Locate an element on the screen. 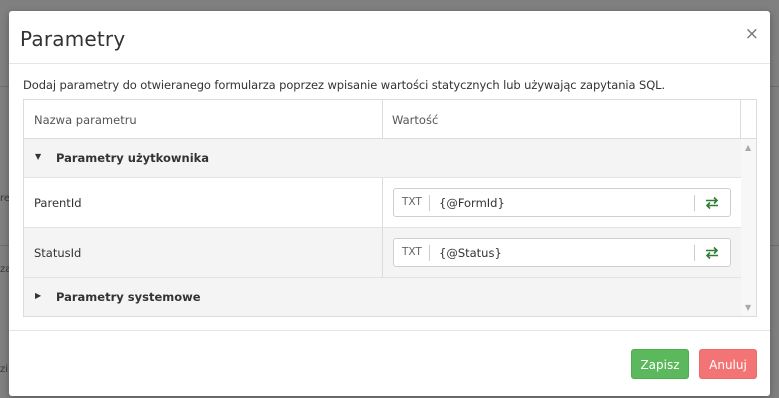  param-value-input: TXT {@Status} is located at coordinates (562, 252).